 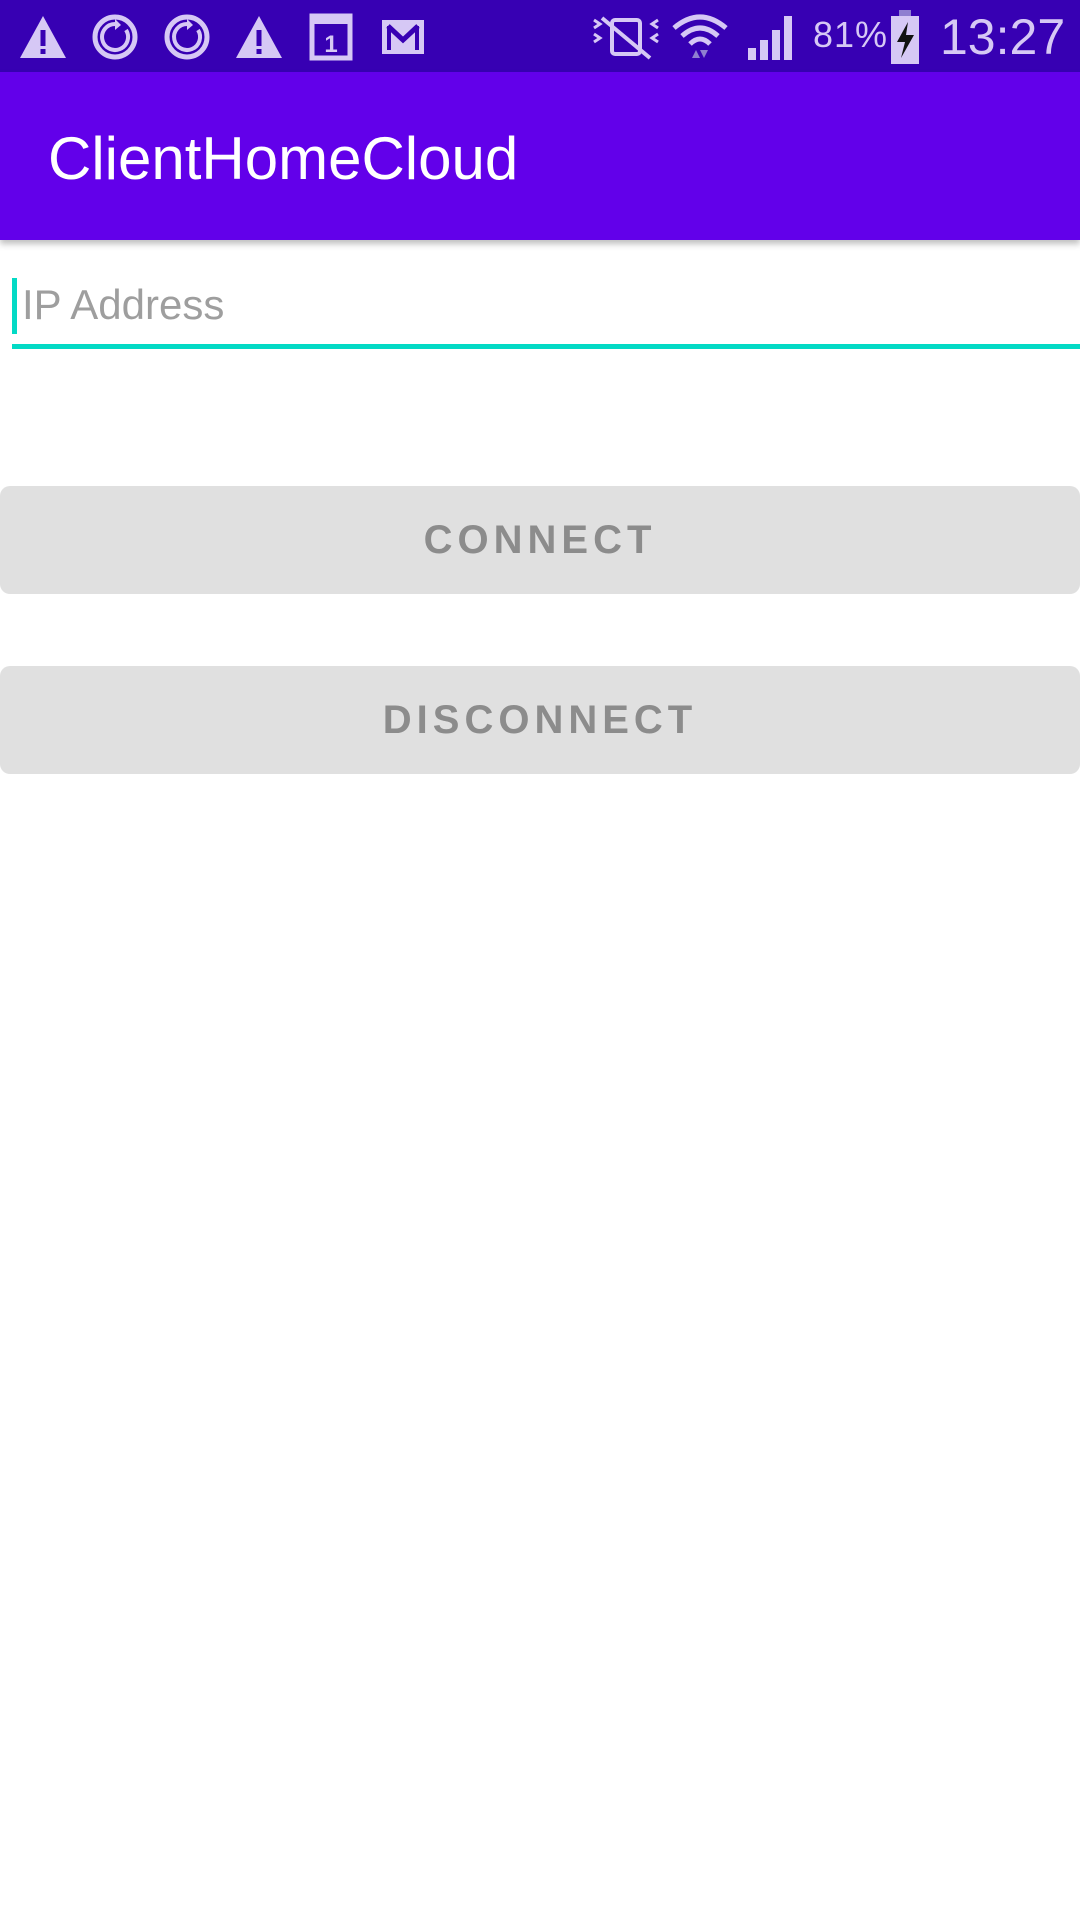 I want to click on app-bar: ClientHomeCloud, so click(x=540, y=156).